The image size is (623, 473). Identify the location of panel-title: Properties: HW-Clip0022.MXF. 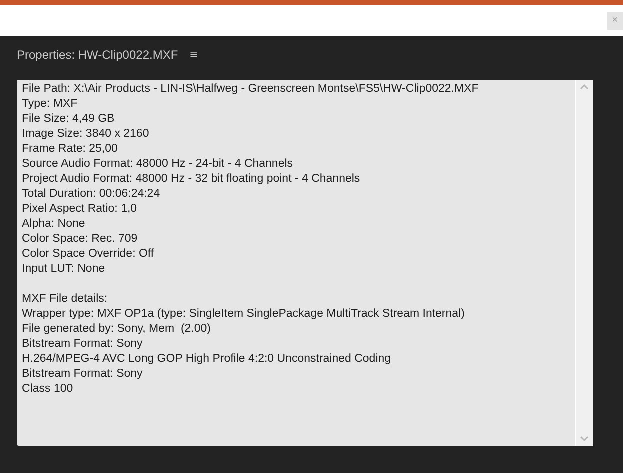
(97, 55).